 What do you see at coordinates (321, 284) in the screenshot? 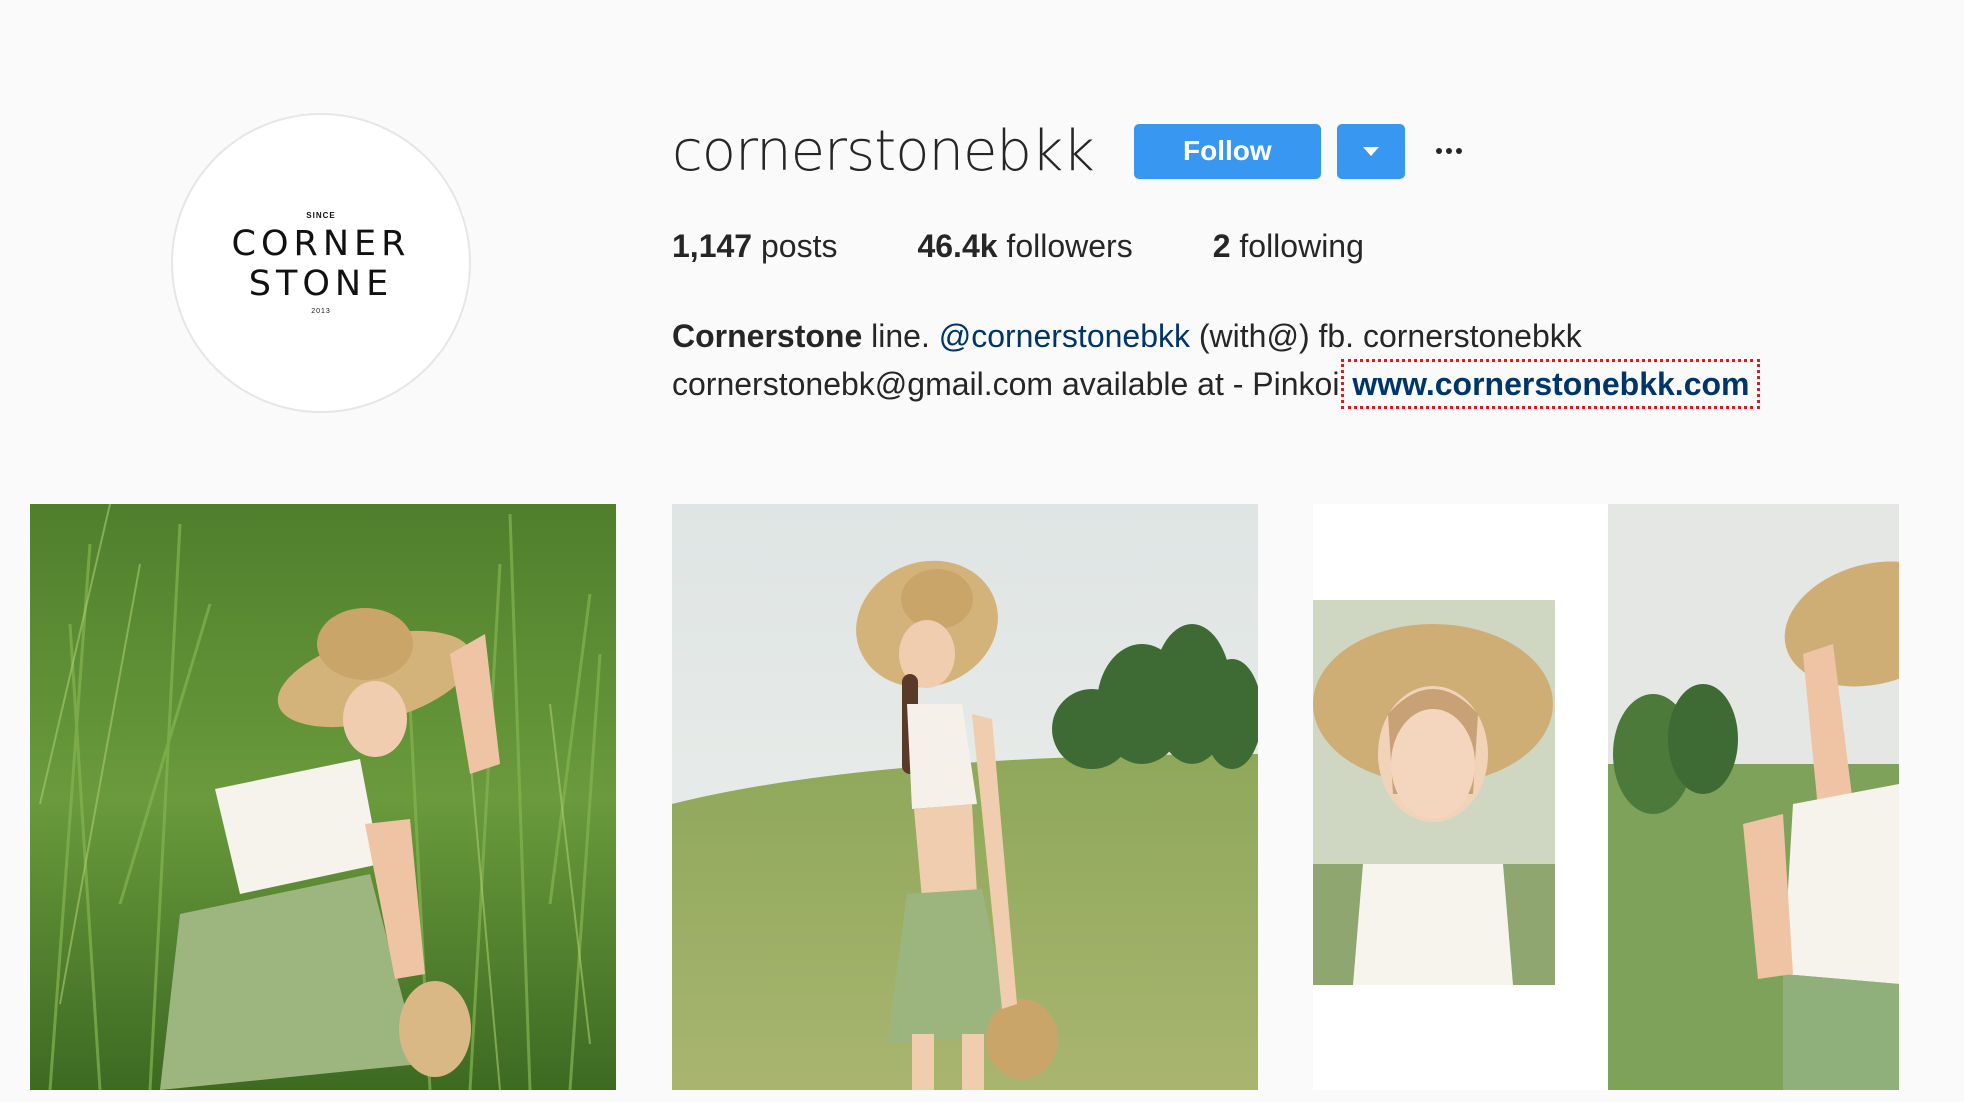
I see `avatar-logo-line-2: STONE` at bounding box center [321, 284].